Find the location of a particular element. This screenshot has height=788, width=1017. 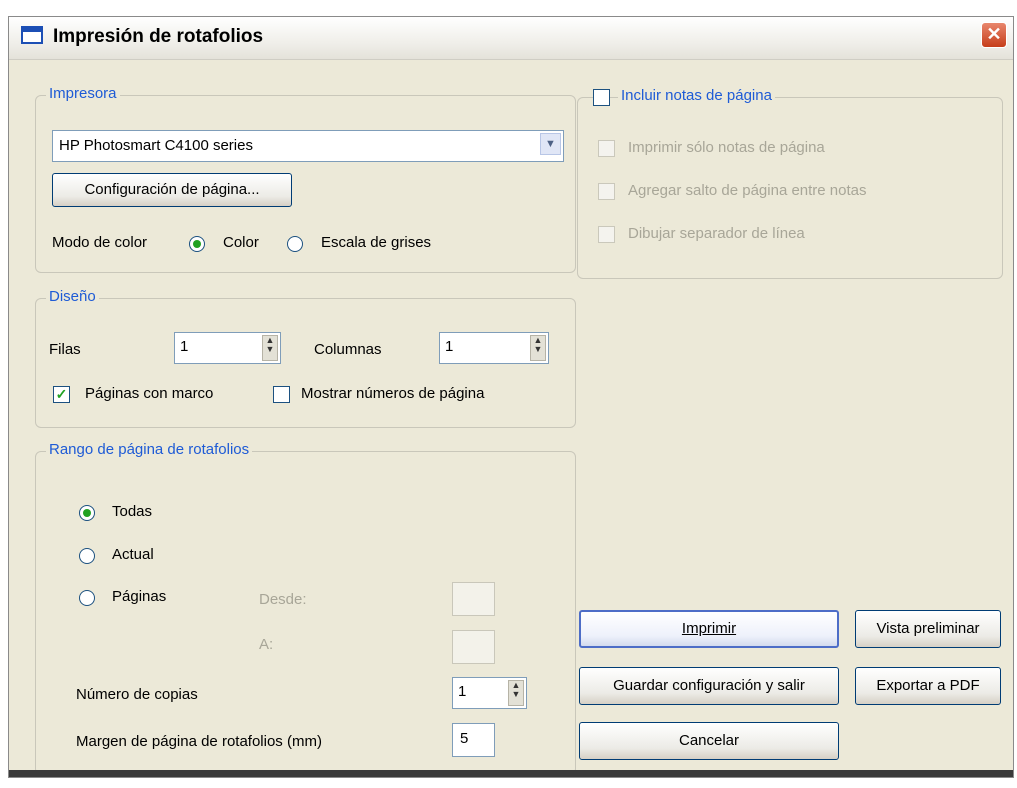

grayscale-radio-label: Escala de grises is located at coordinates (376, 242).